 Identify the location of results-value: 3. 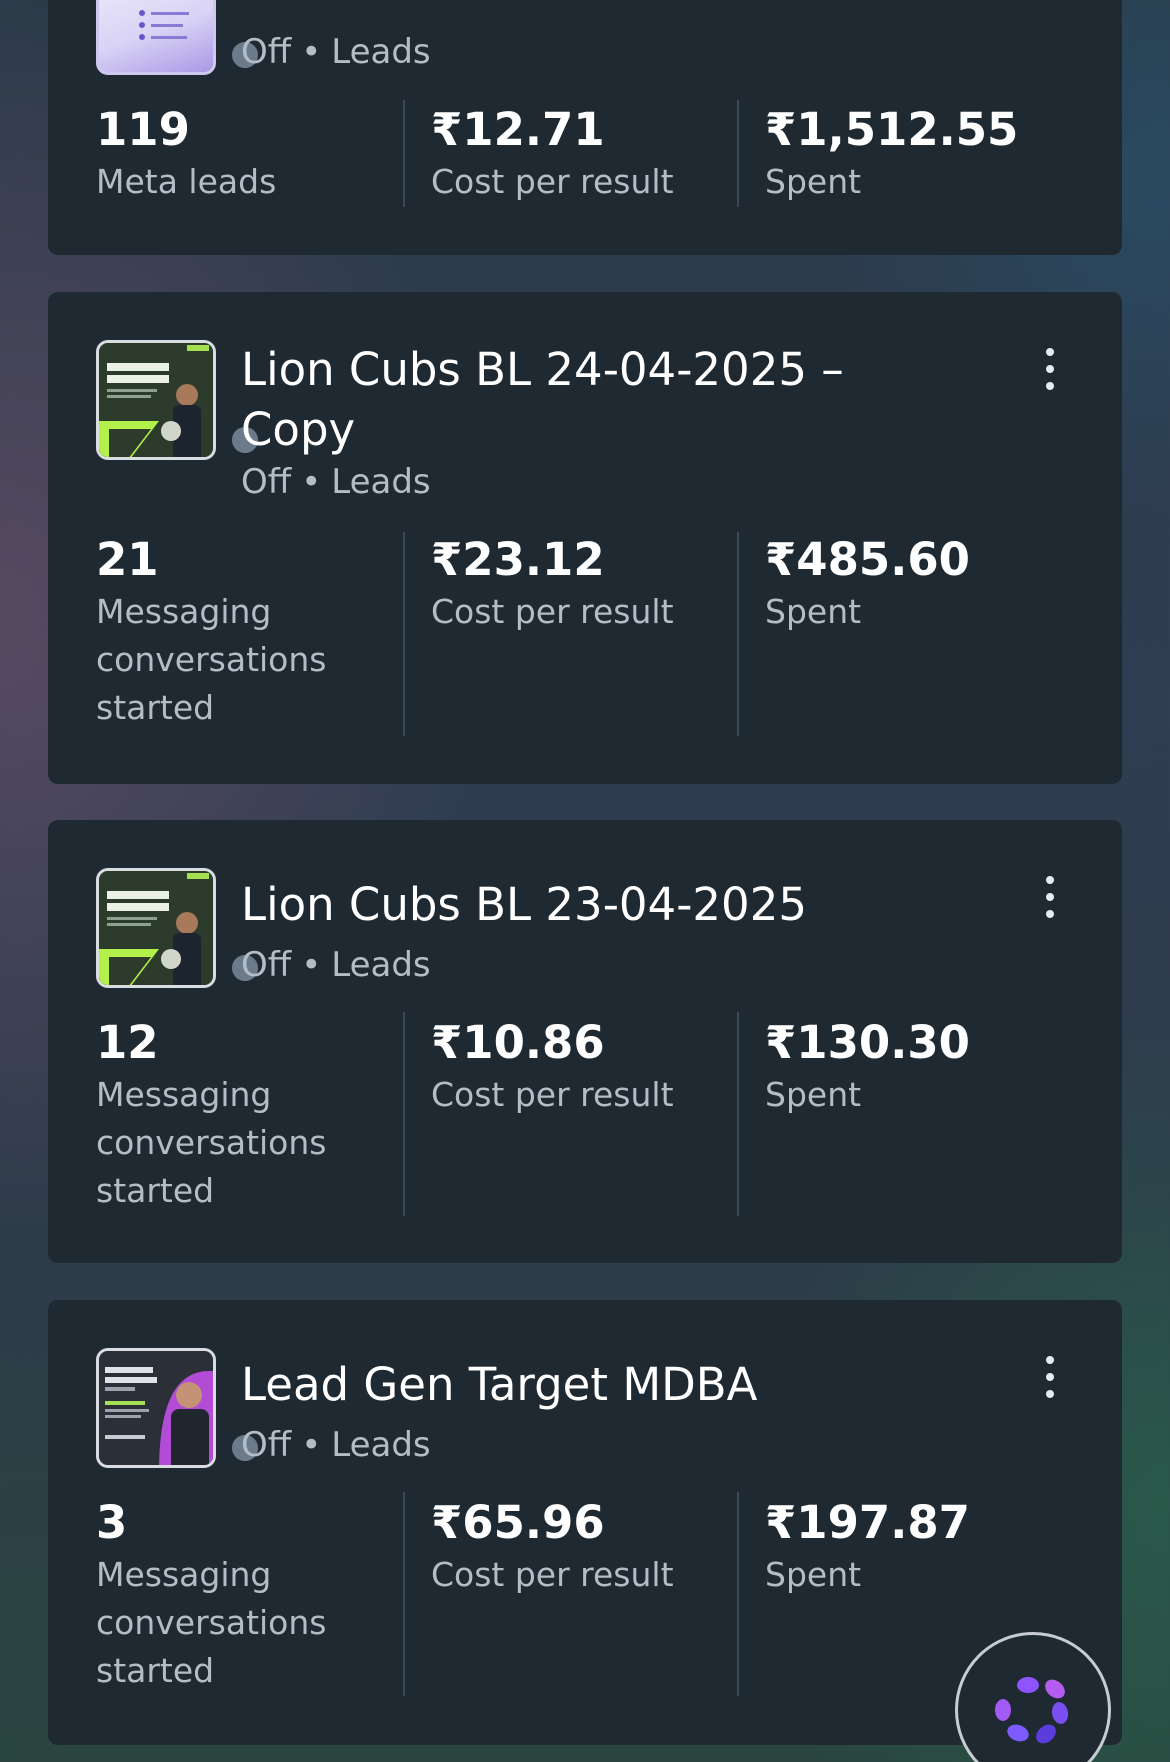
(112, 1522).